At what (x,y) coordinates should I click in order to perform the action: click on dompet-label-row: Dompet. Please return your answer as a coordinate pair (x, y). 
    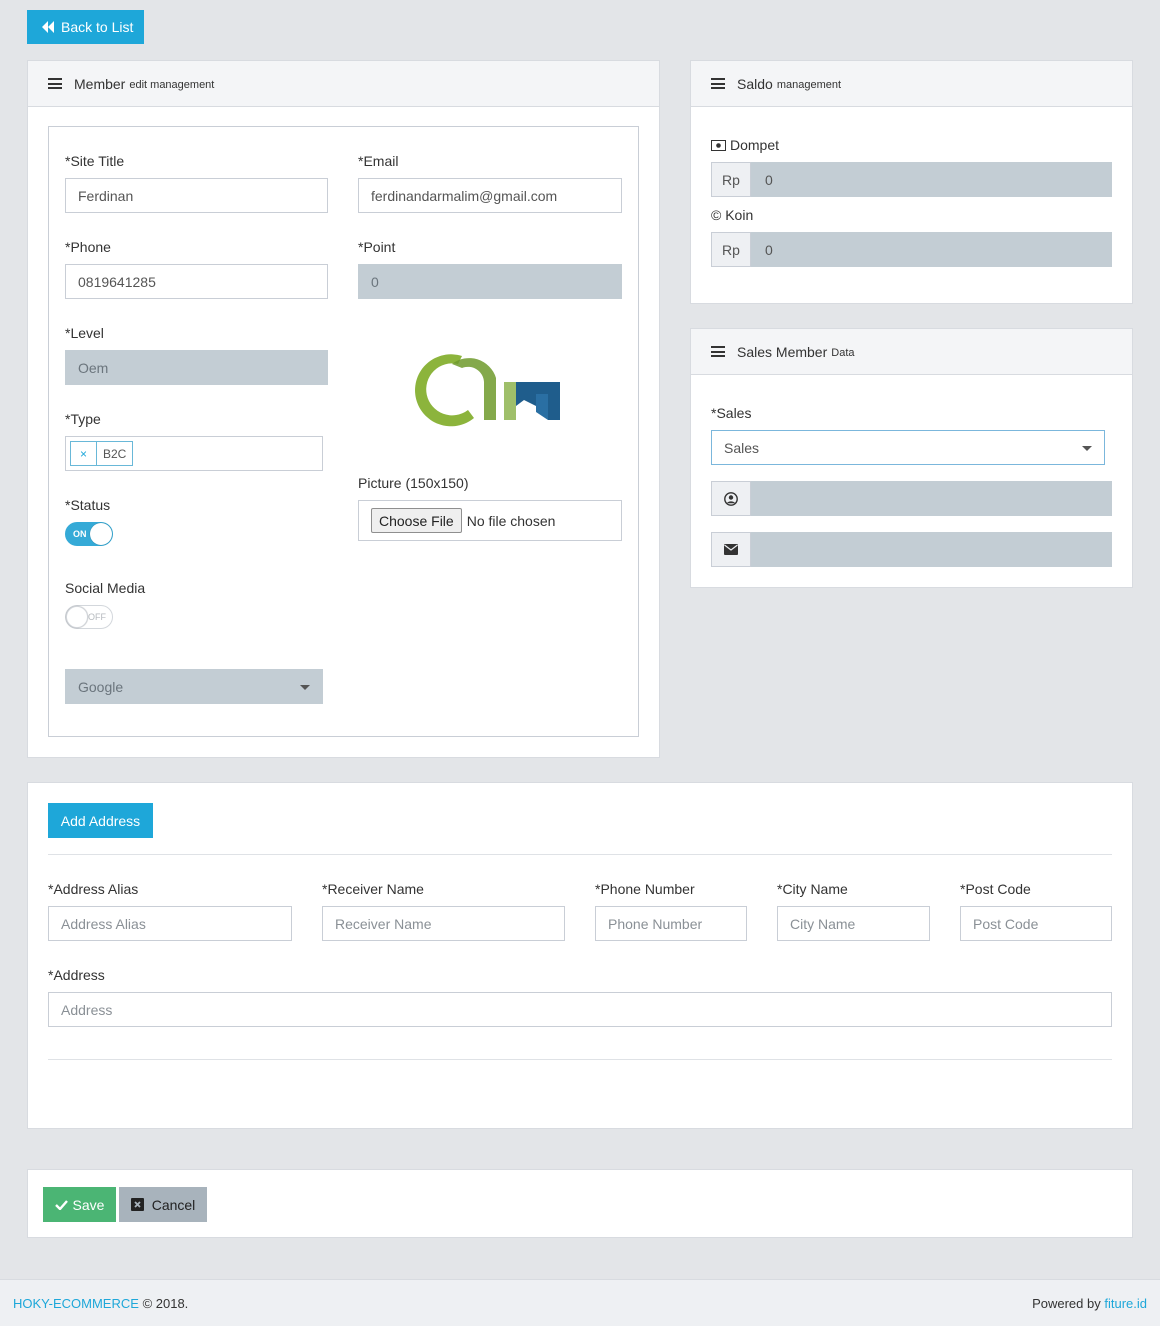
    Looking at the image, I should click on (745, 145).